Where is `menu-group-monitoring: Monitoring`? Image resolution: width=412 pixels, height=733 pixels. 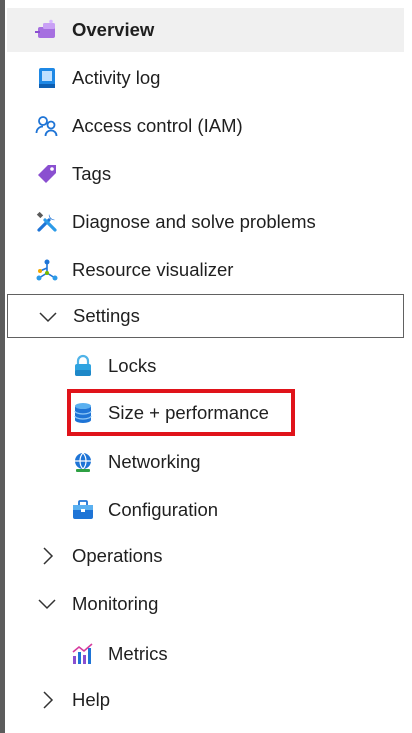
menu-group-monitoring: Monitoring is located at coordinates (205, 604).